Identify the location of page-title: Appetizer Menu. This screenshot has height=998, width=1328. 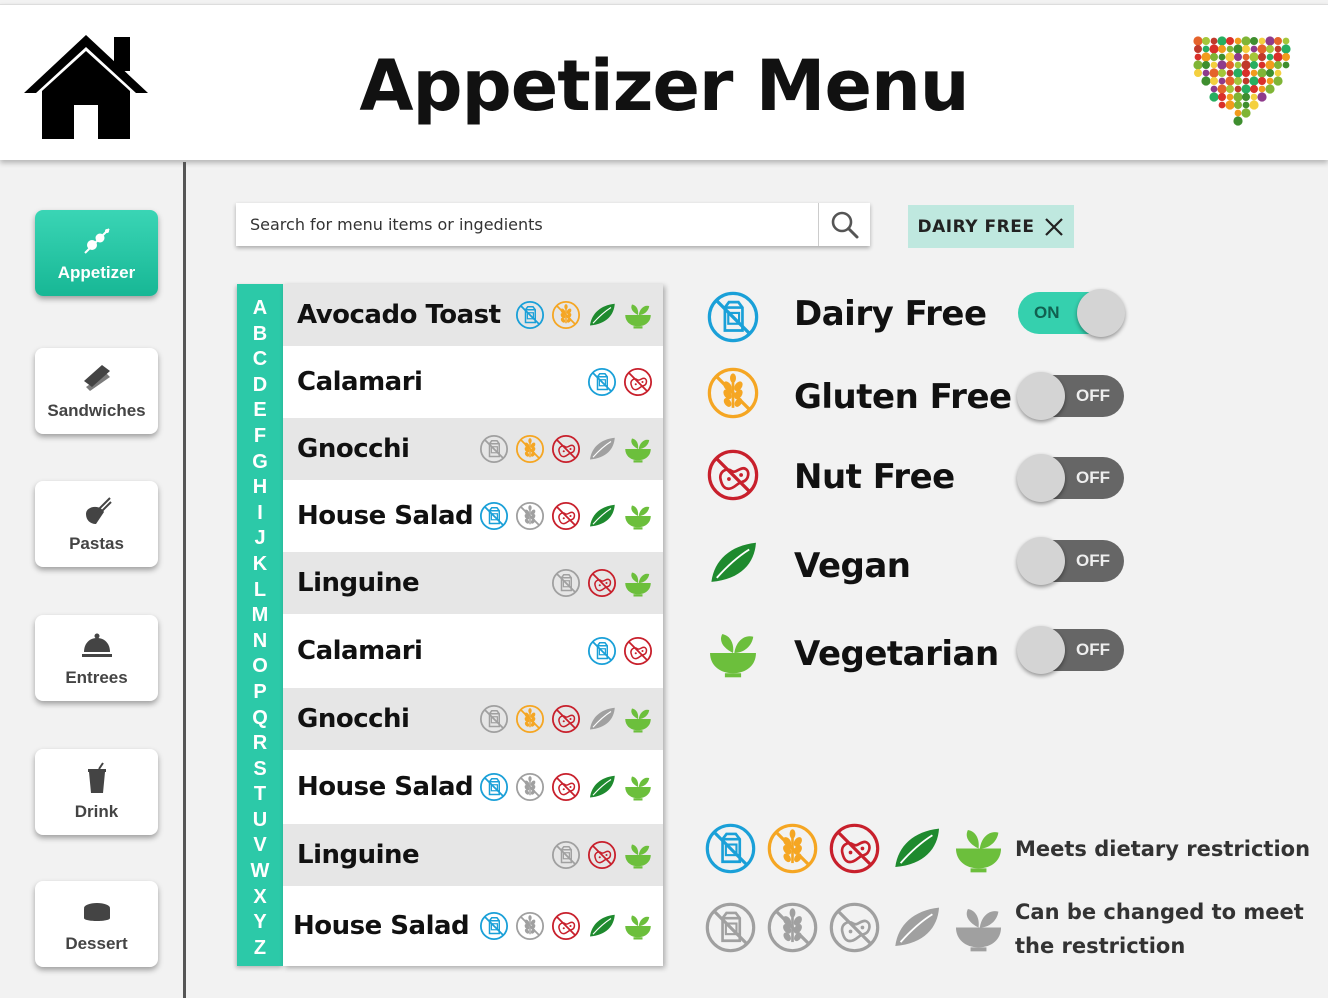
(664, 86).